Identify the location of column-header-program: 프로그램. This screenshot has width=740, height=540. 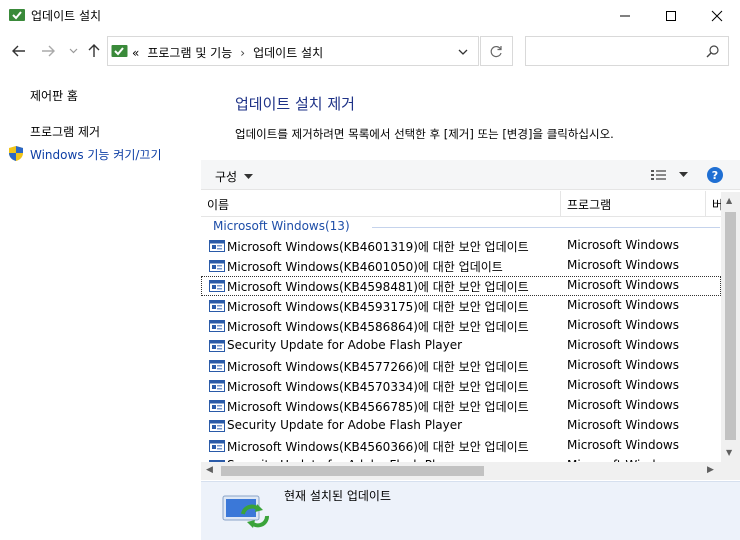
(589, 204).